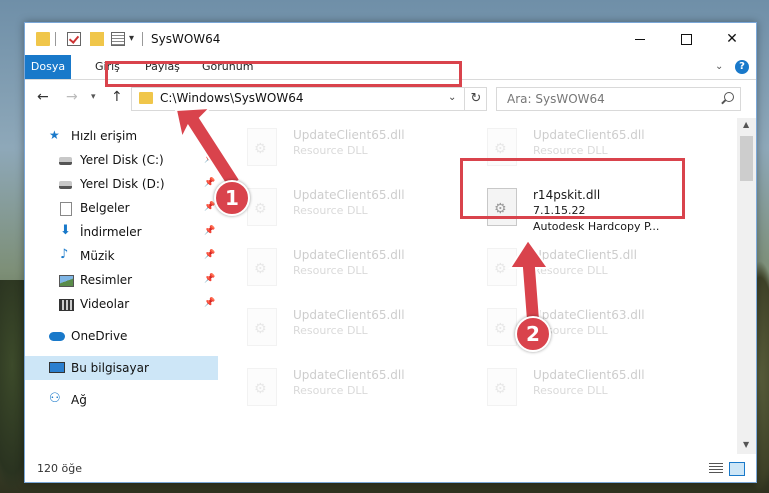 The height and width of the screenshot is (493, 769). I want to click on step-badge-1: 1, so click(232, 198).